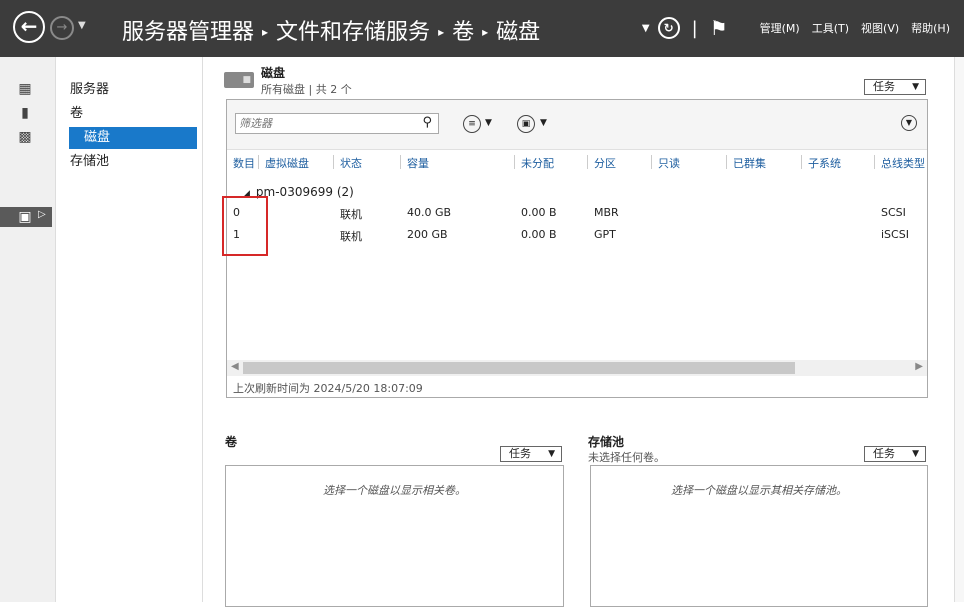  I want to click on back-arrow-icon: ←, so click(29, 27).